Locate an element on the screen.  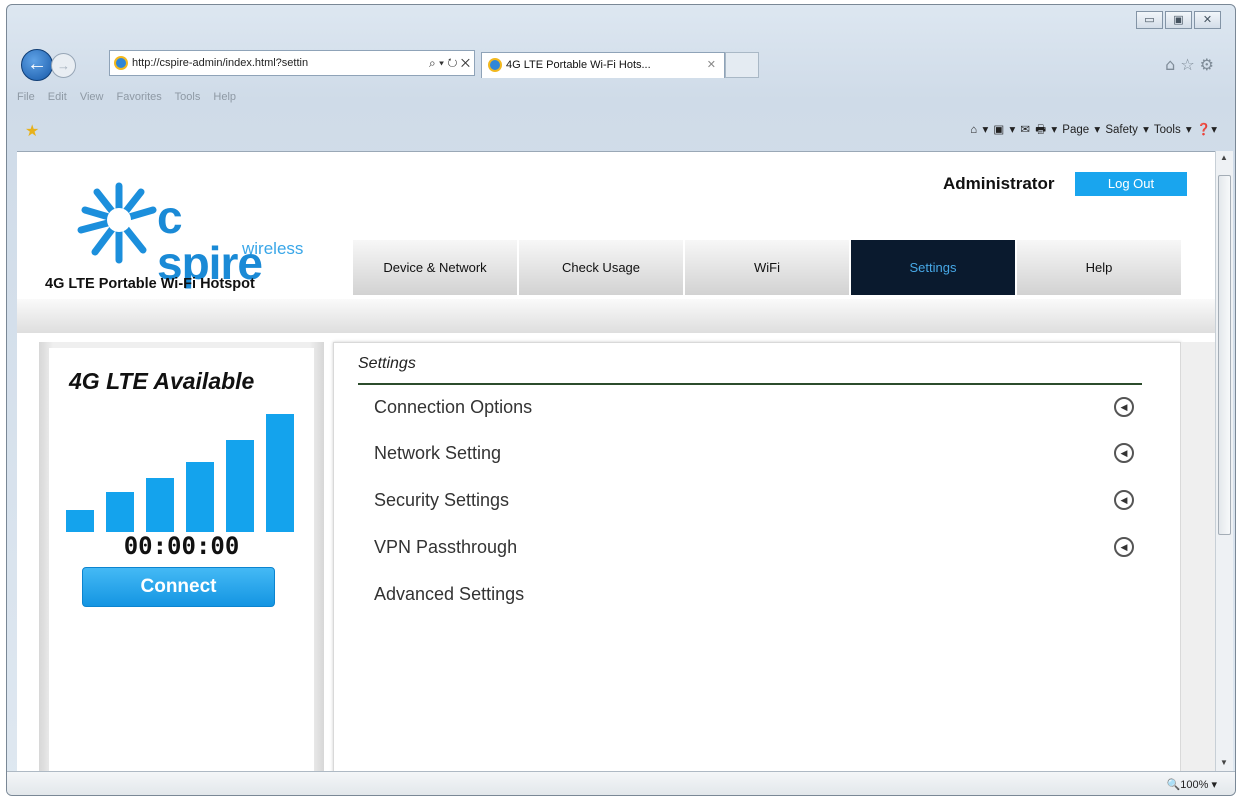
menu-edit: Edit is located at coordinates (57, 97).